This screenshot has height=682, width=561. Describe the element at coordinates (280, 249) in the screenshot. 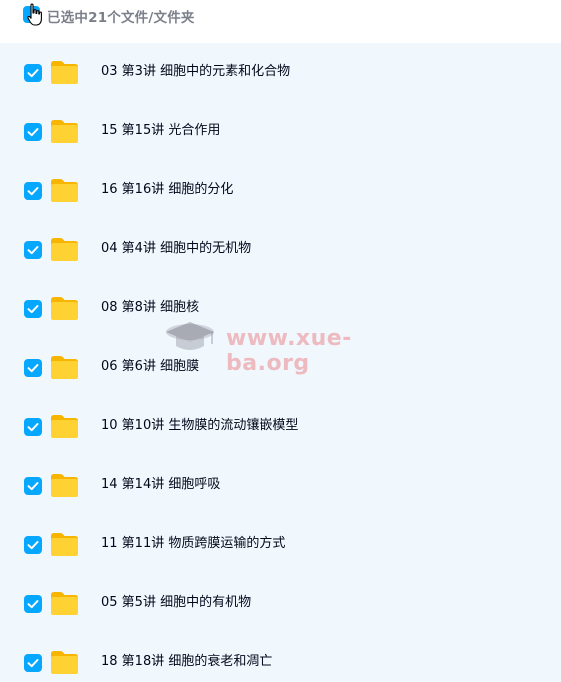

I see `list-item: 04 第4讲 细胞中的无机物` at that location.